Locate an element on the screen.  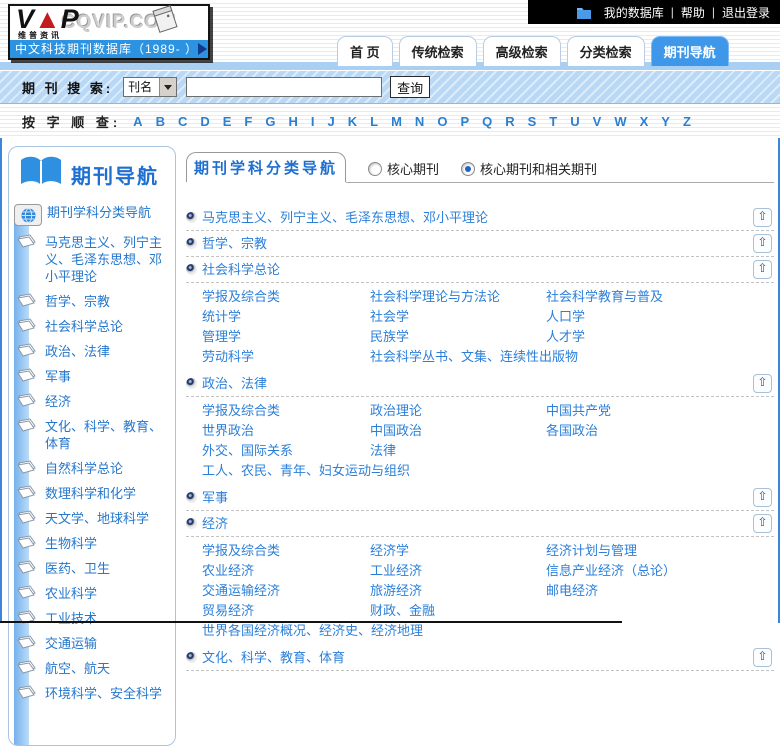
subcategory-link: 人口学 is located at coordinates (650, 316).